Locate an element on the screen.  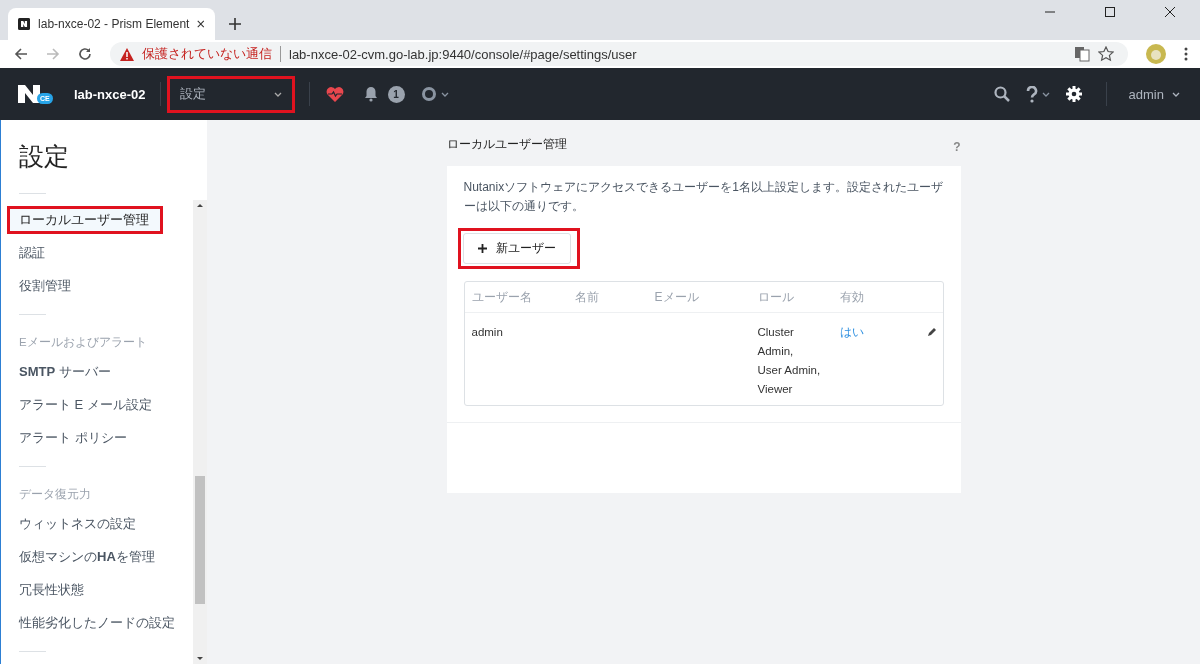
column-header: Eメール is located at coordinates (676, 297).